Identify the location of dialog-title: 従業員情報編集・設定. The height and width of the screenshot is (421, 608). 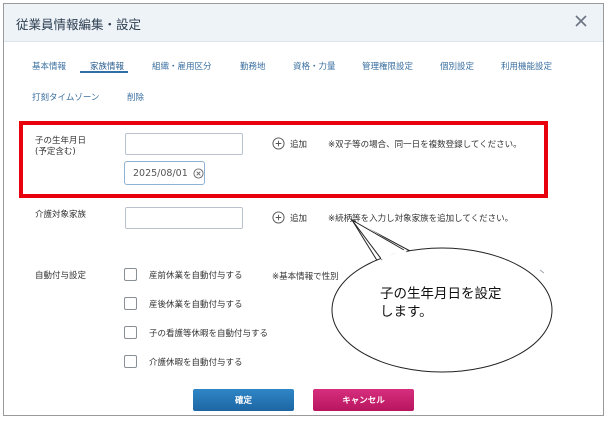
(79, 24).